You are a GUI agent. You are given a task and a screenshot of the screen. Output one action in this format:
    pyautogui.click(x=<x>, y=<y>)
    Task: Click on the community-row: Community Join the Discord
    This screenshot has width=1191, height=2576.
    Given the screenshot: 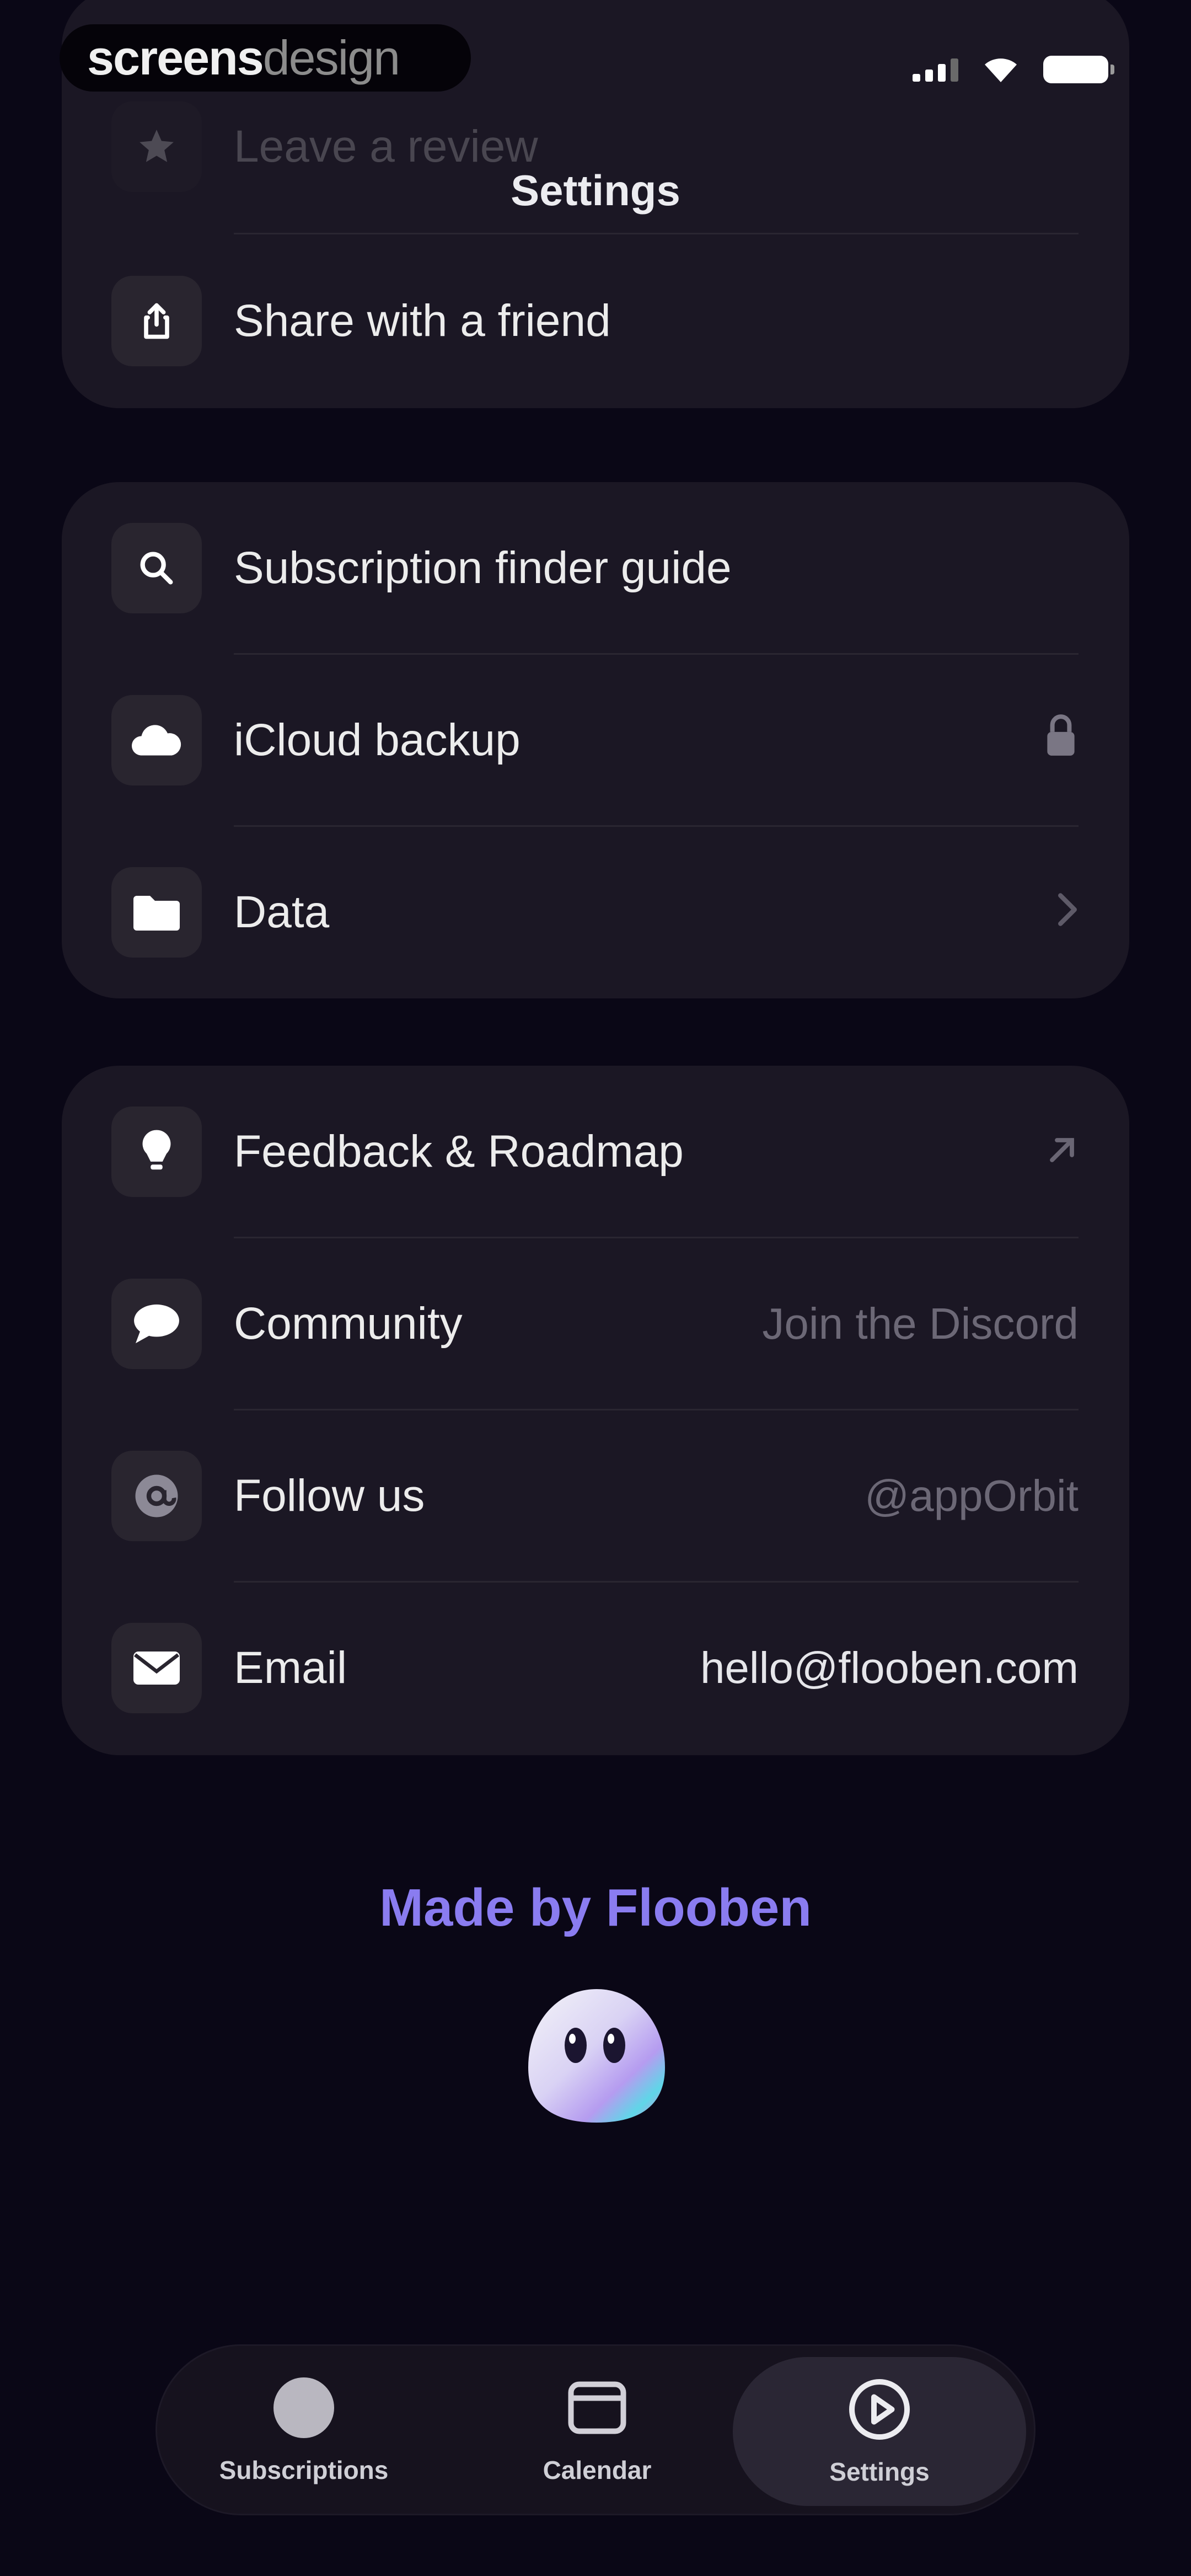 What is the action you would take?
    pyautogui.click(x=595, y=1324)
    